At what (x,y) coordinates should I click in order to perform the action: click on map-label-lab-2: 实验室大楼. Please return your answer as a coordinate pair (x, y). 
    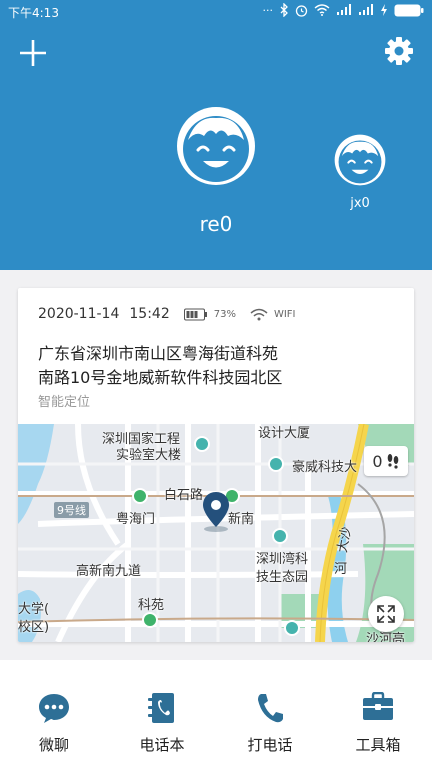
    Looking at the image, I should click on (149, 455).